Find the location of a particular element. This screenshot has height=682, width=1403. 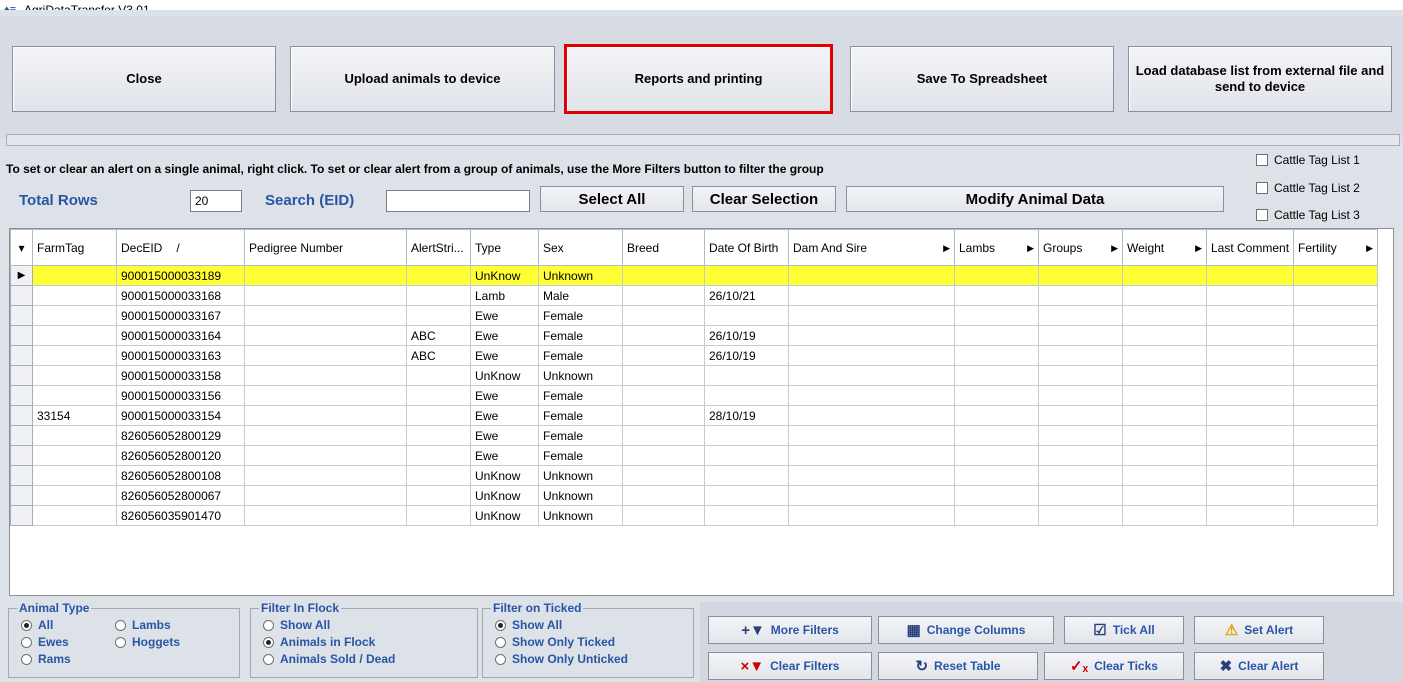

table-row: ▶ 900015000033189 UnKnow Unknown is located at coordinates (694, 275).